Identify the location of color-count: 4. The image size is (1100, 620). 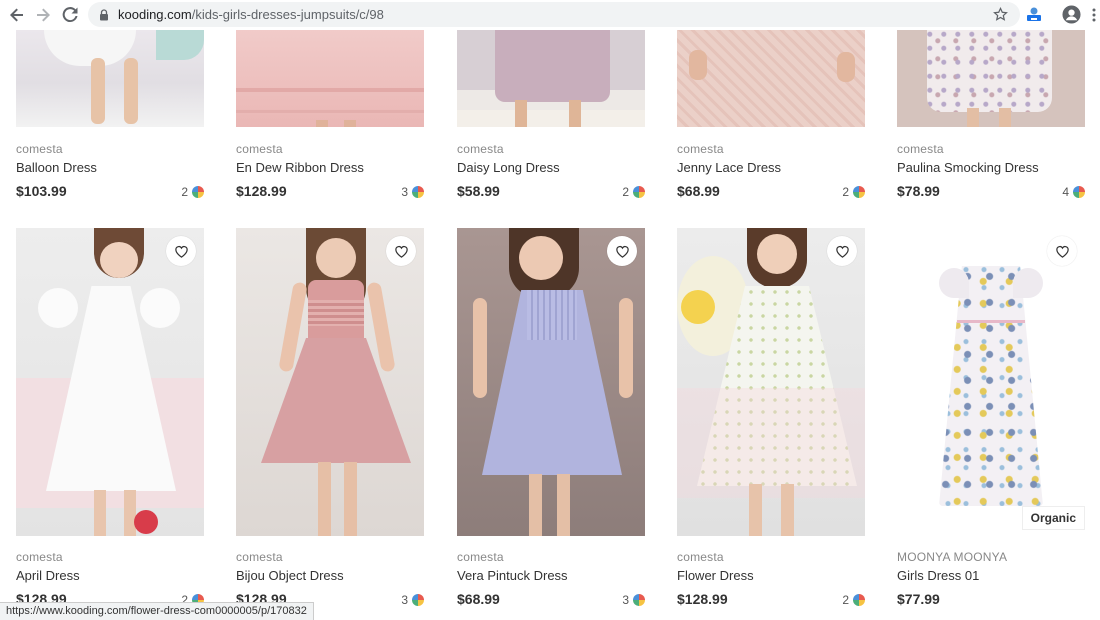
(1073, 192).